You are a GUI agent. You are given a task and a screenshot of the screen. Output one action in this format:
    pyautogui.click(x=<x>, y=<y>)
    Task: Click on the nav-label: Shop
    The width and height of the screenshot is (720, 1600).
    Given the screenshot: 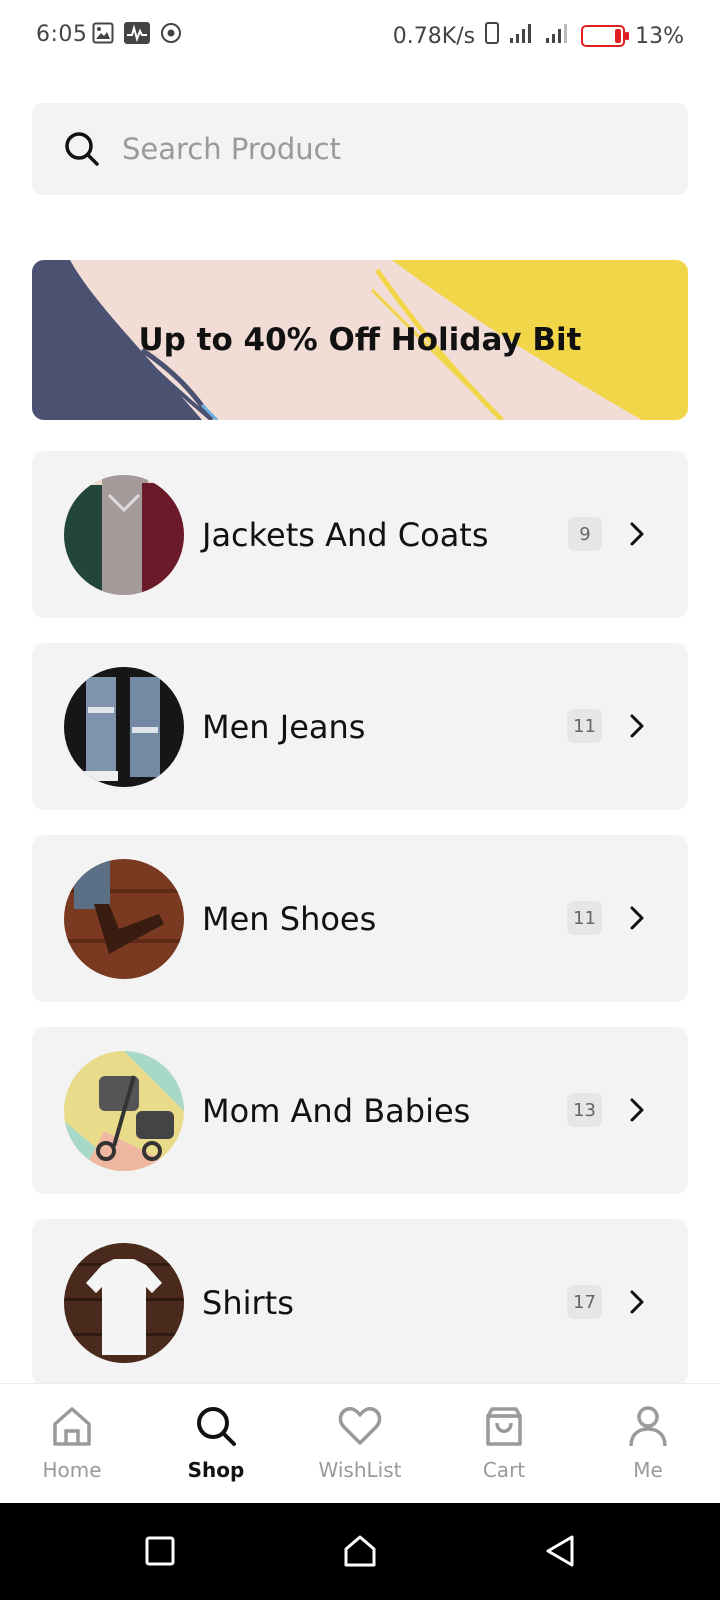 What is the action you would take?
    pyautogui.click(x=216, y=1470)
    